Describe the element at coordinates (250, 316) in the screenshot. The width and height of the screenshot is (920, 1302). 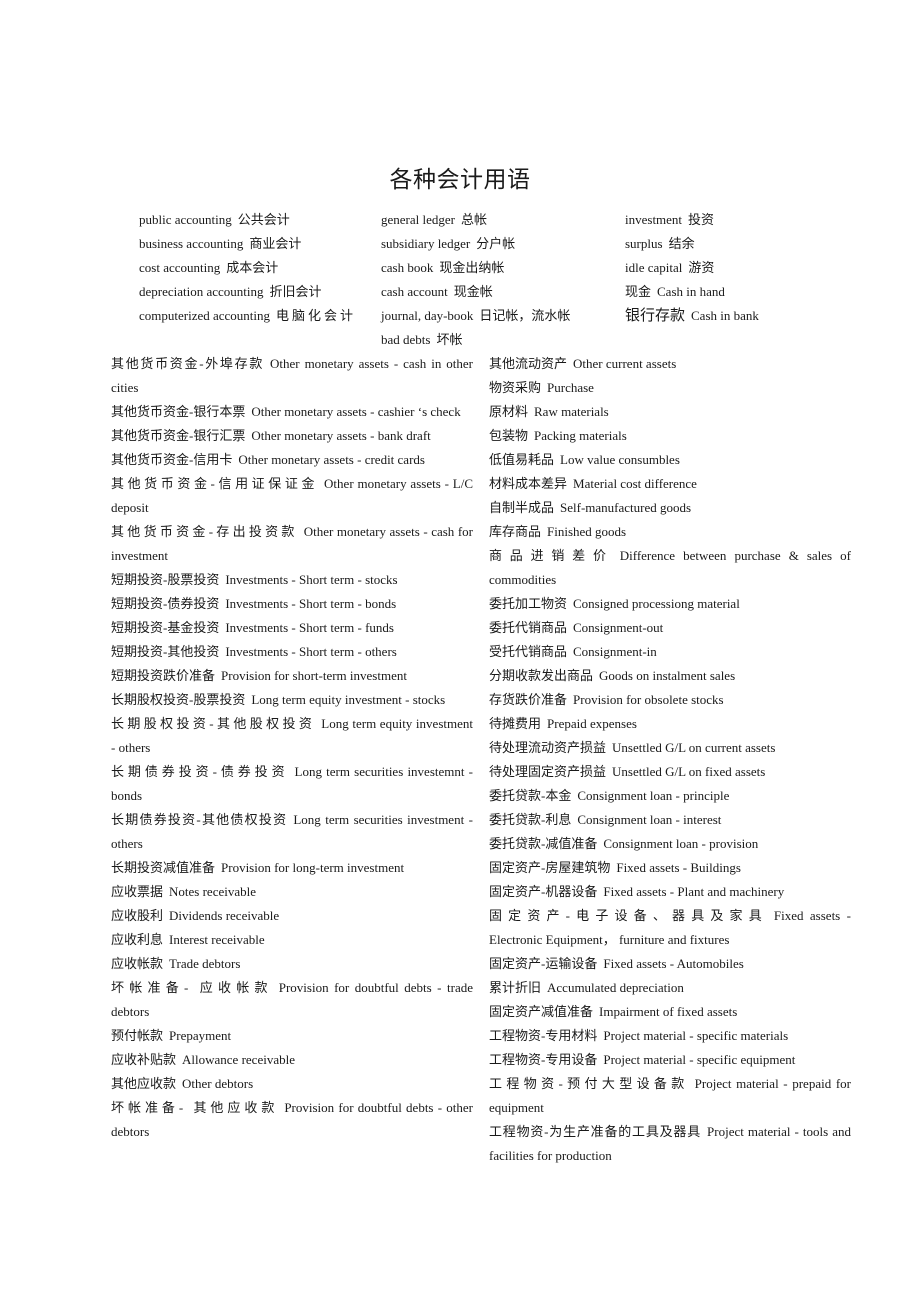
I see `term-item: computerized accounting 电脑化会计` at that location.